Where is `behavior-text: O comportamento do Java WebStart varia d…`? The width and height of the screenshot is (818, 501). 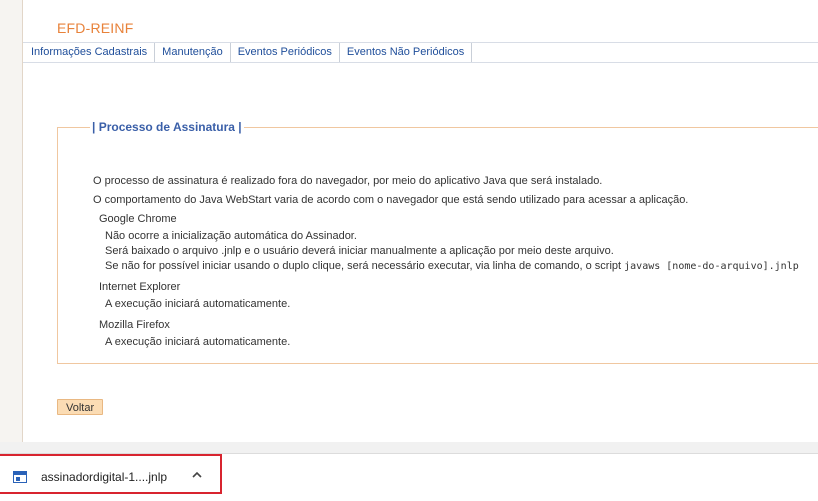 behavior-text: O comportamento do Java WebStart varia d… is located at coordinates (391, 200).